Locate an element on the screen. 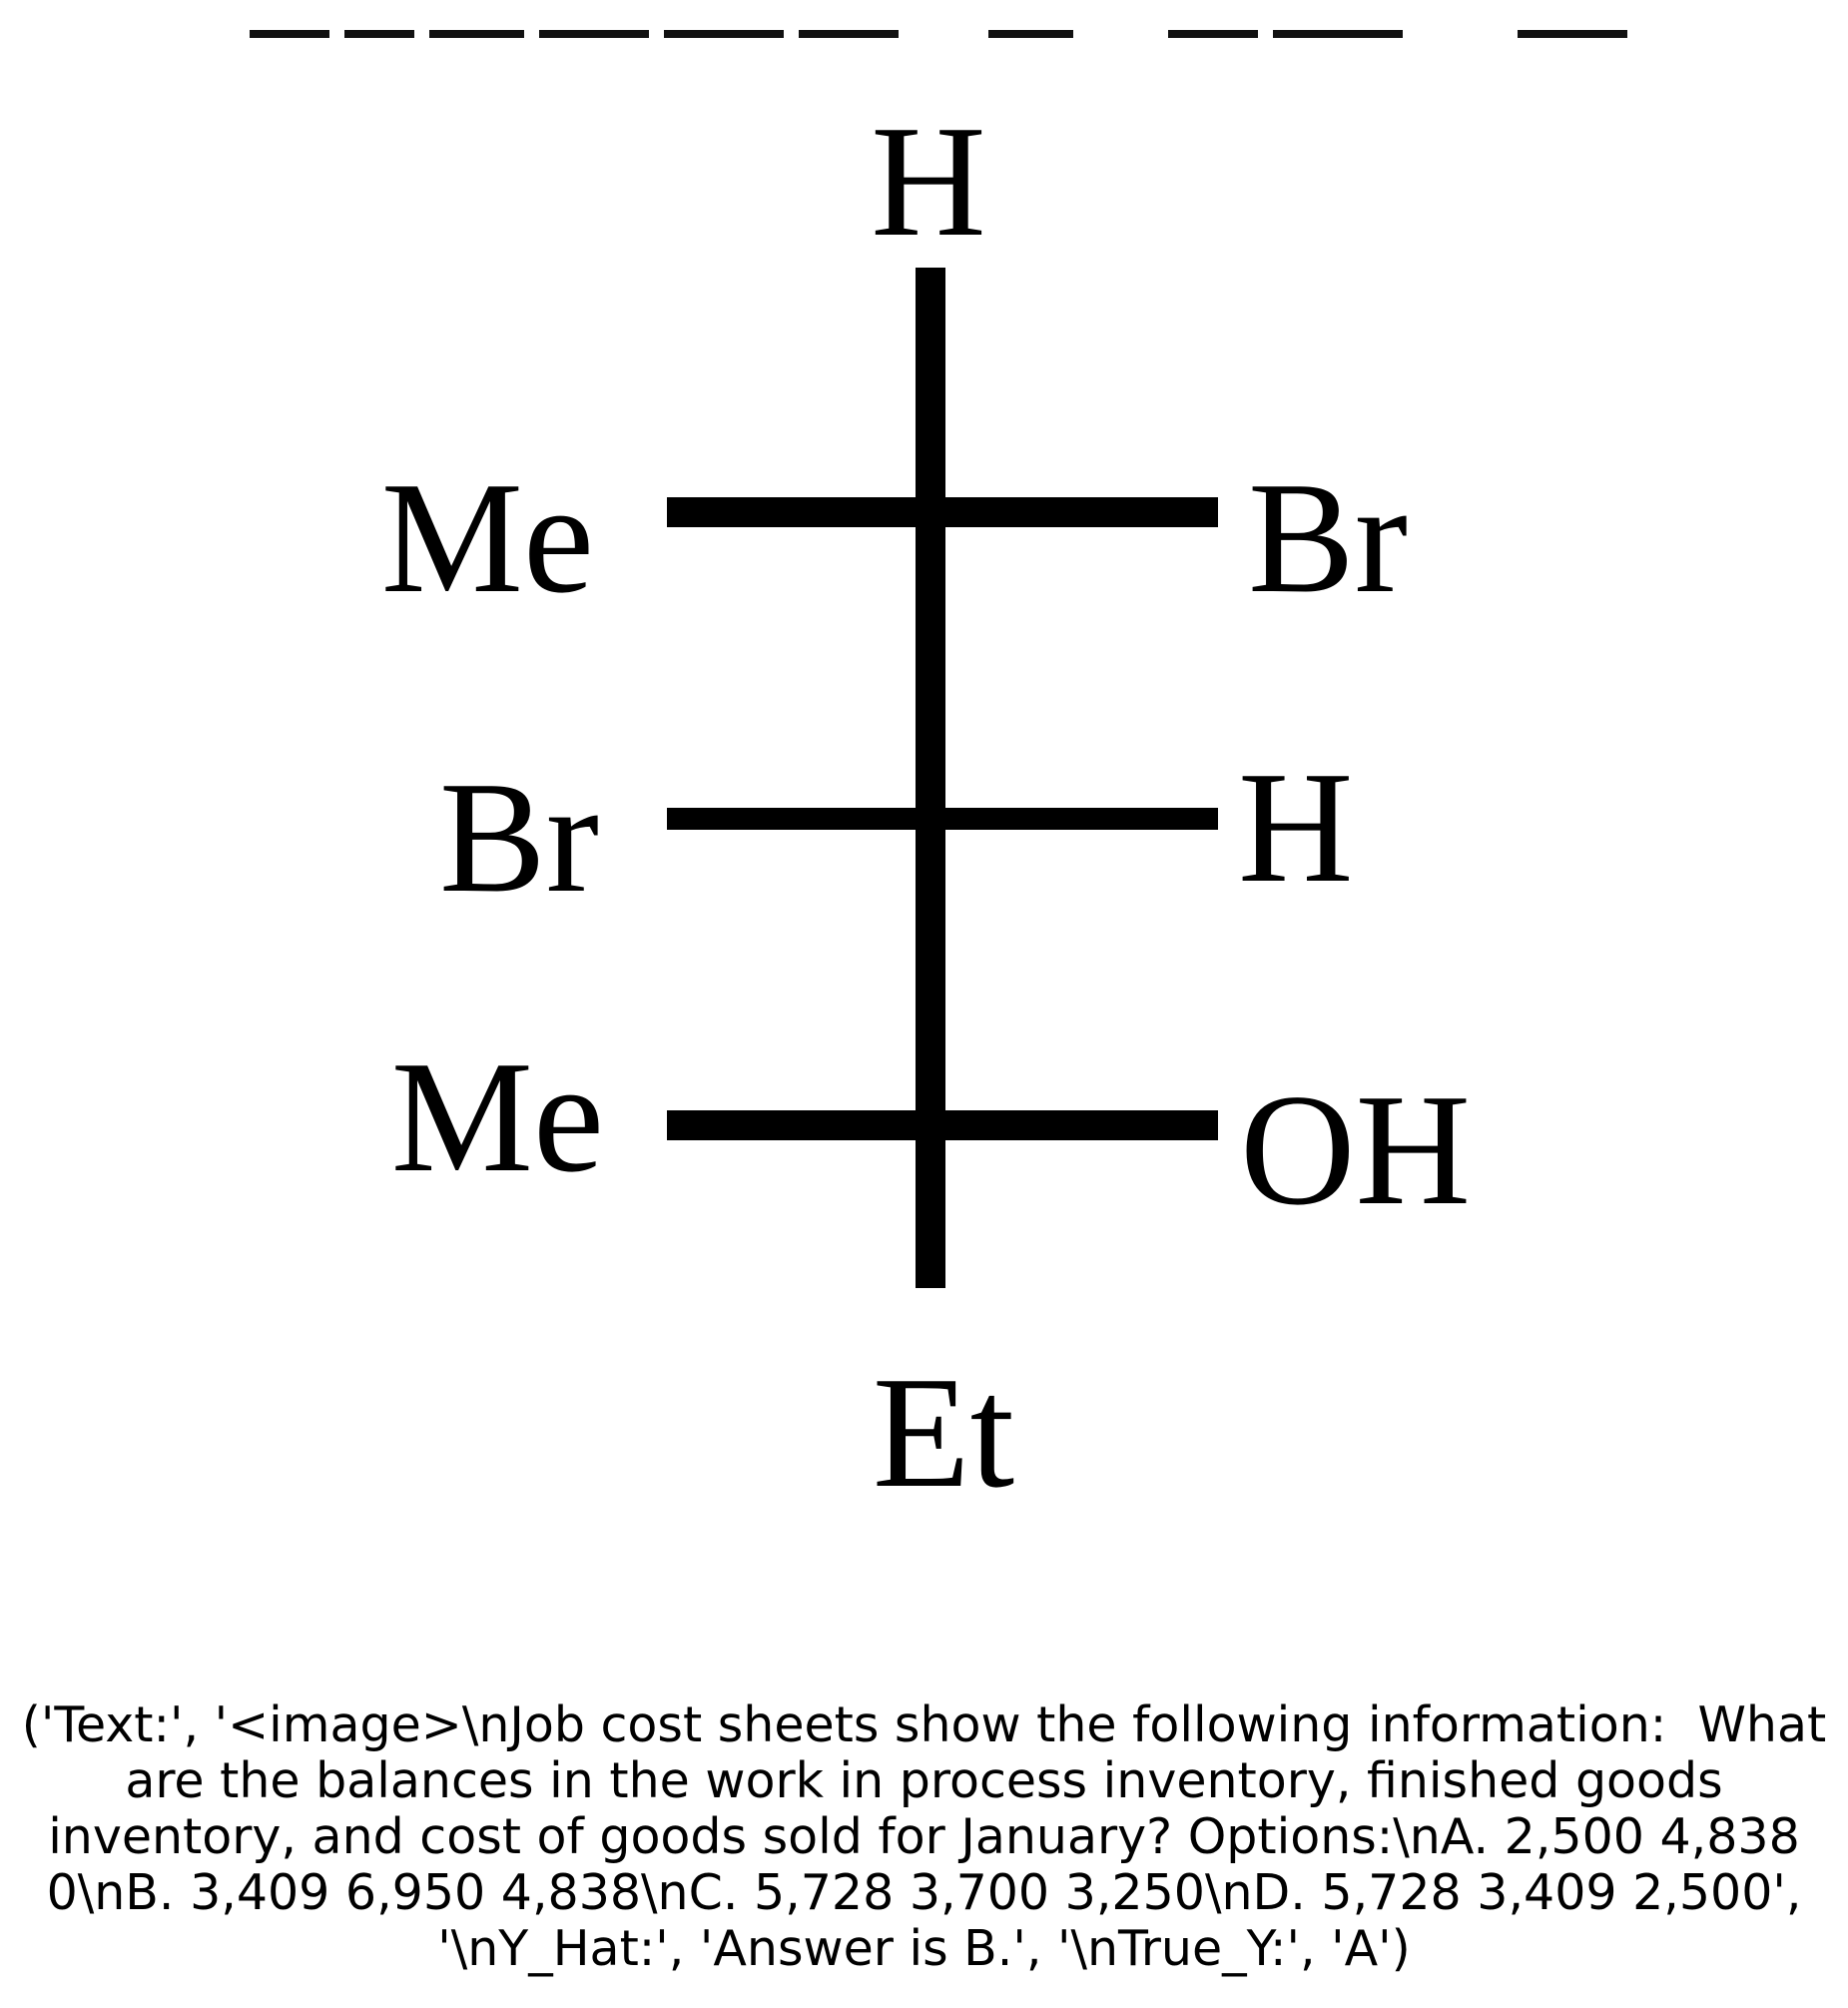 Image resolution: width=1848 pixels, height=2008 pixels. row-2-right-substituent: H is located at coordinates (1296, 827).